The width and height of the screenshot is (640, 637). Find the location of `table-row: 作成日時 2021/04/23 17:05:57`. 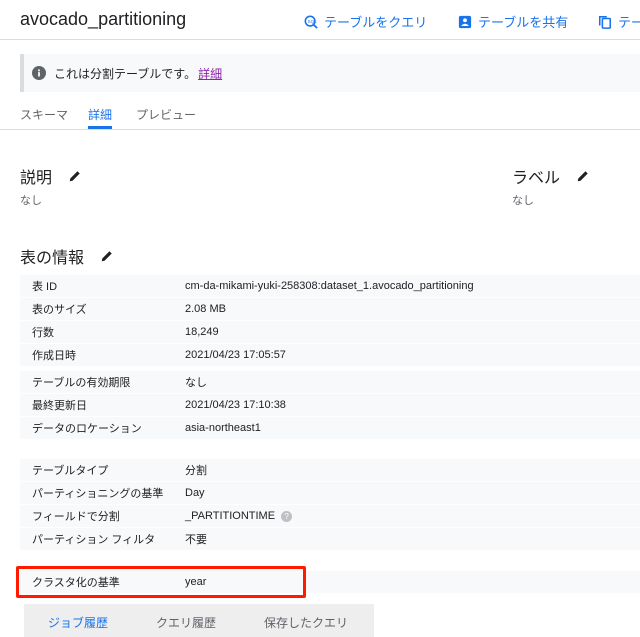

table-row: 作成日時 2021/04/23 17:05:57 is located at coordinates (330, 355).